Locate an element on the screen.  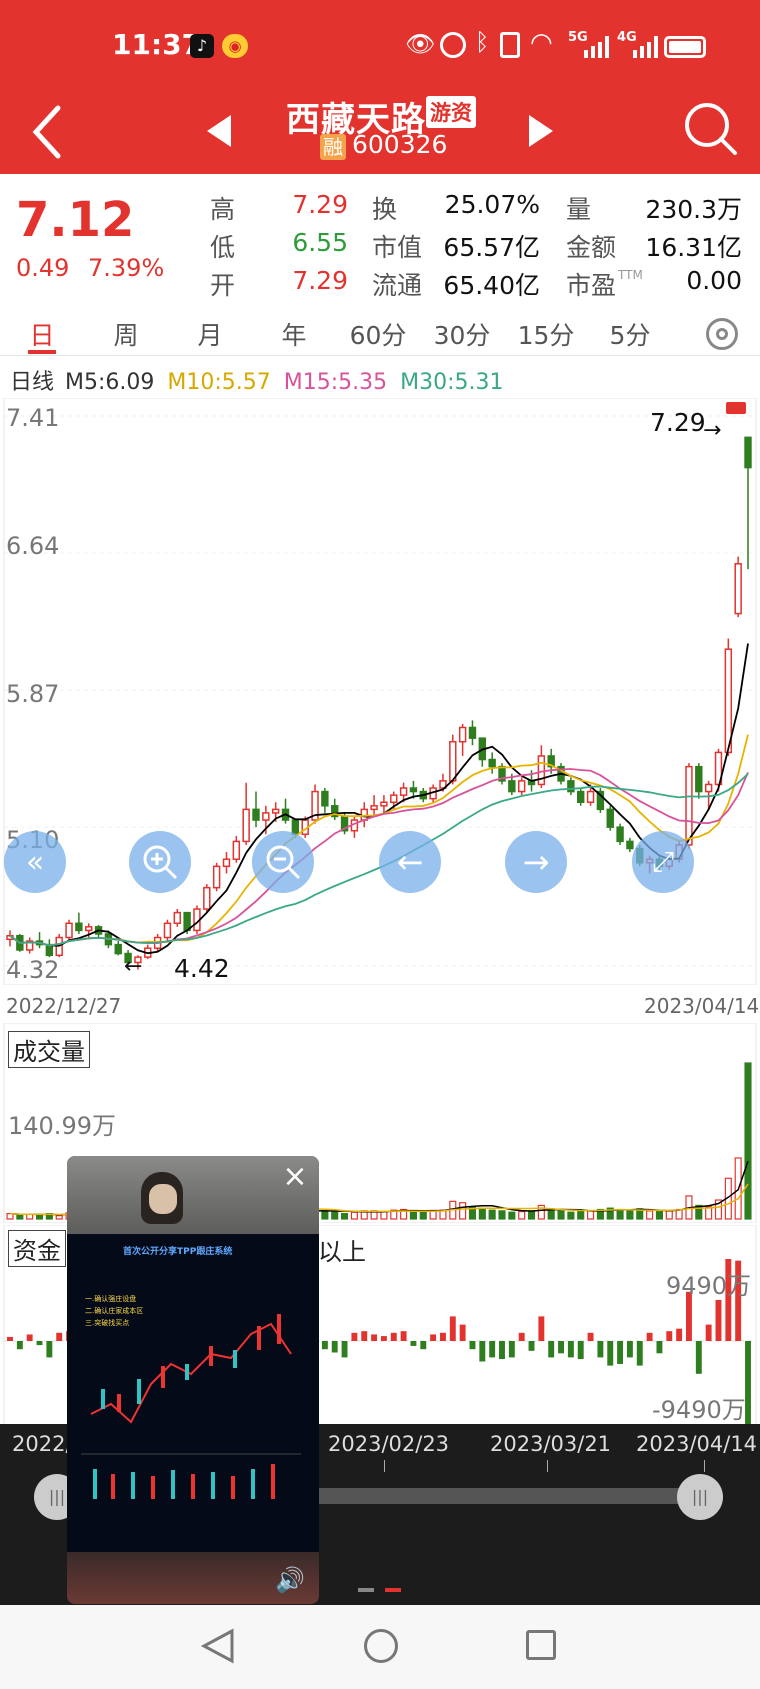
tab-period: 5分 is located at coordinates (630, 334).